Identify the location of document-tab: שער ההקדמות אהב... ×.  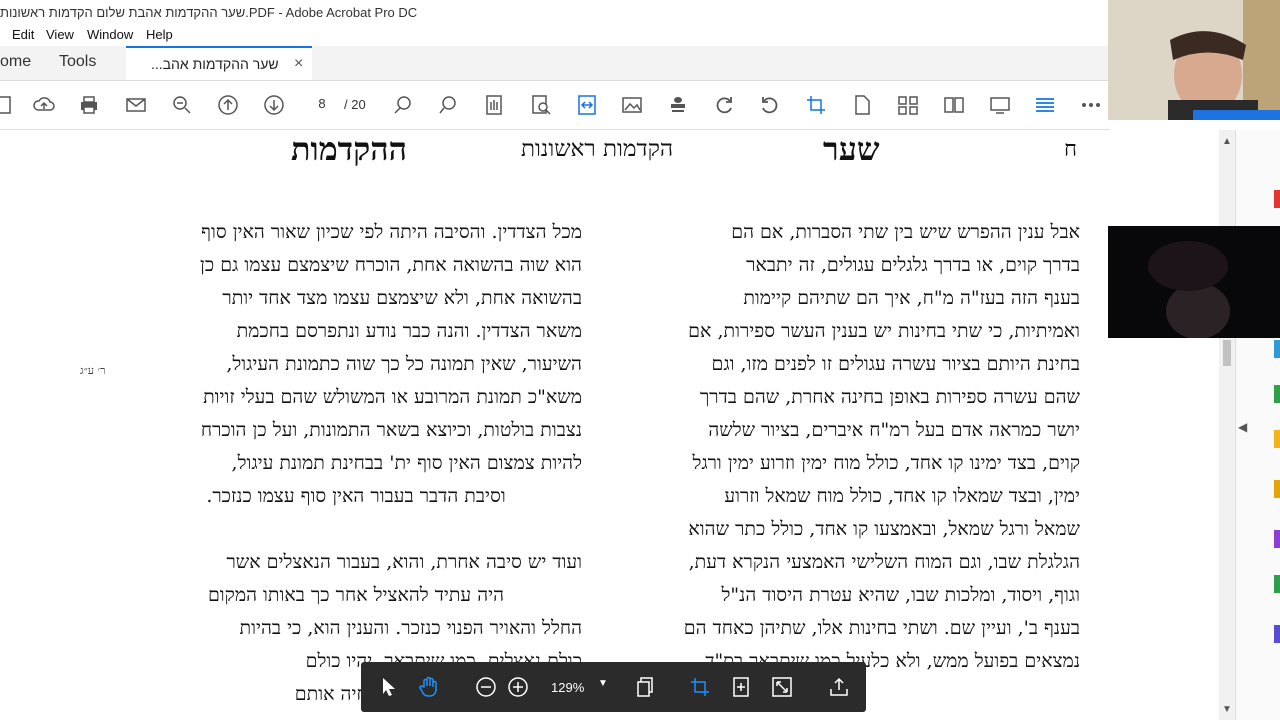
(219, 63).